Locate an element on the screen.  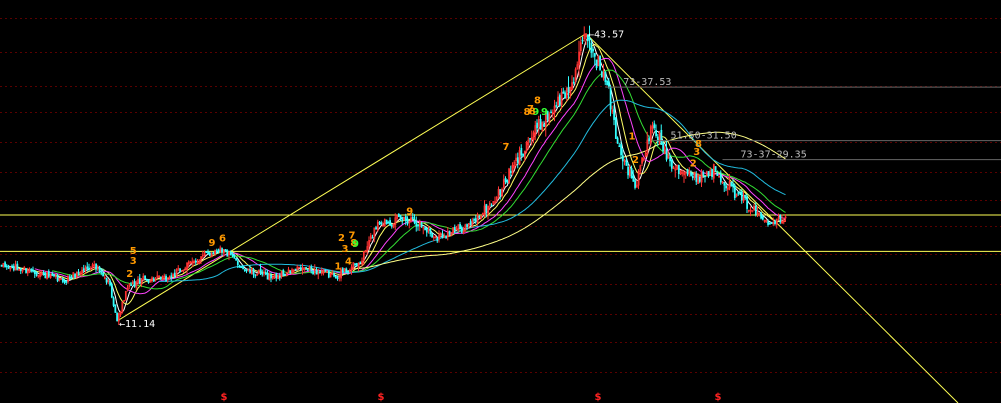
count-label: 4 is located at coordinates (348, 262).